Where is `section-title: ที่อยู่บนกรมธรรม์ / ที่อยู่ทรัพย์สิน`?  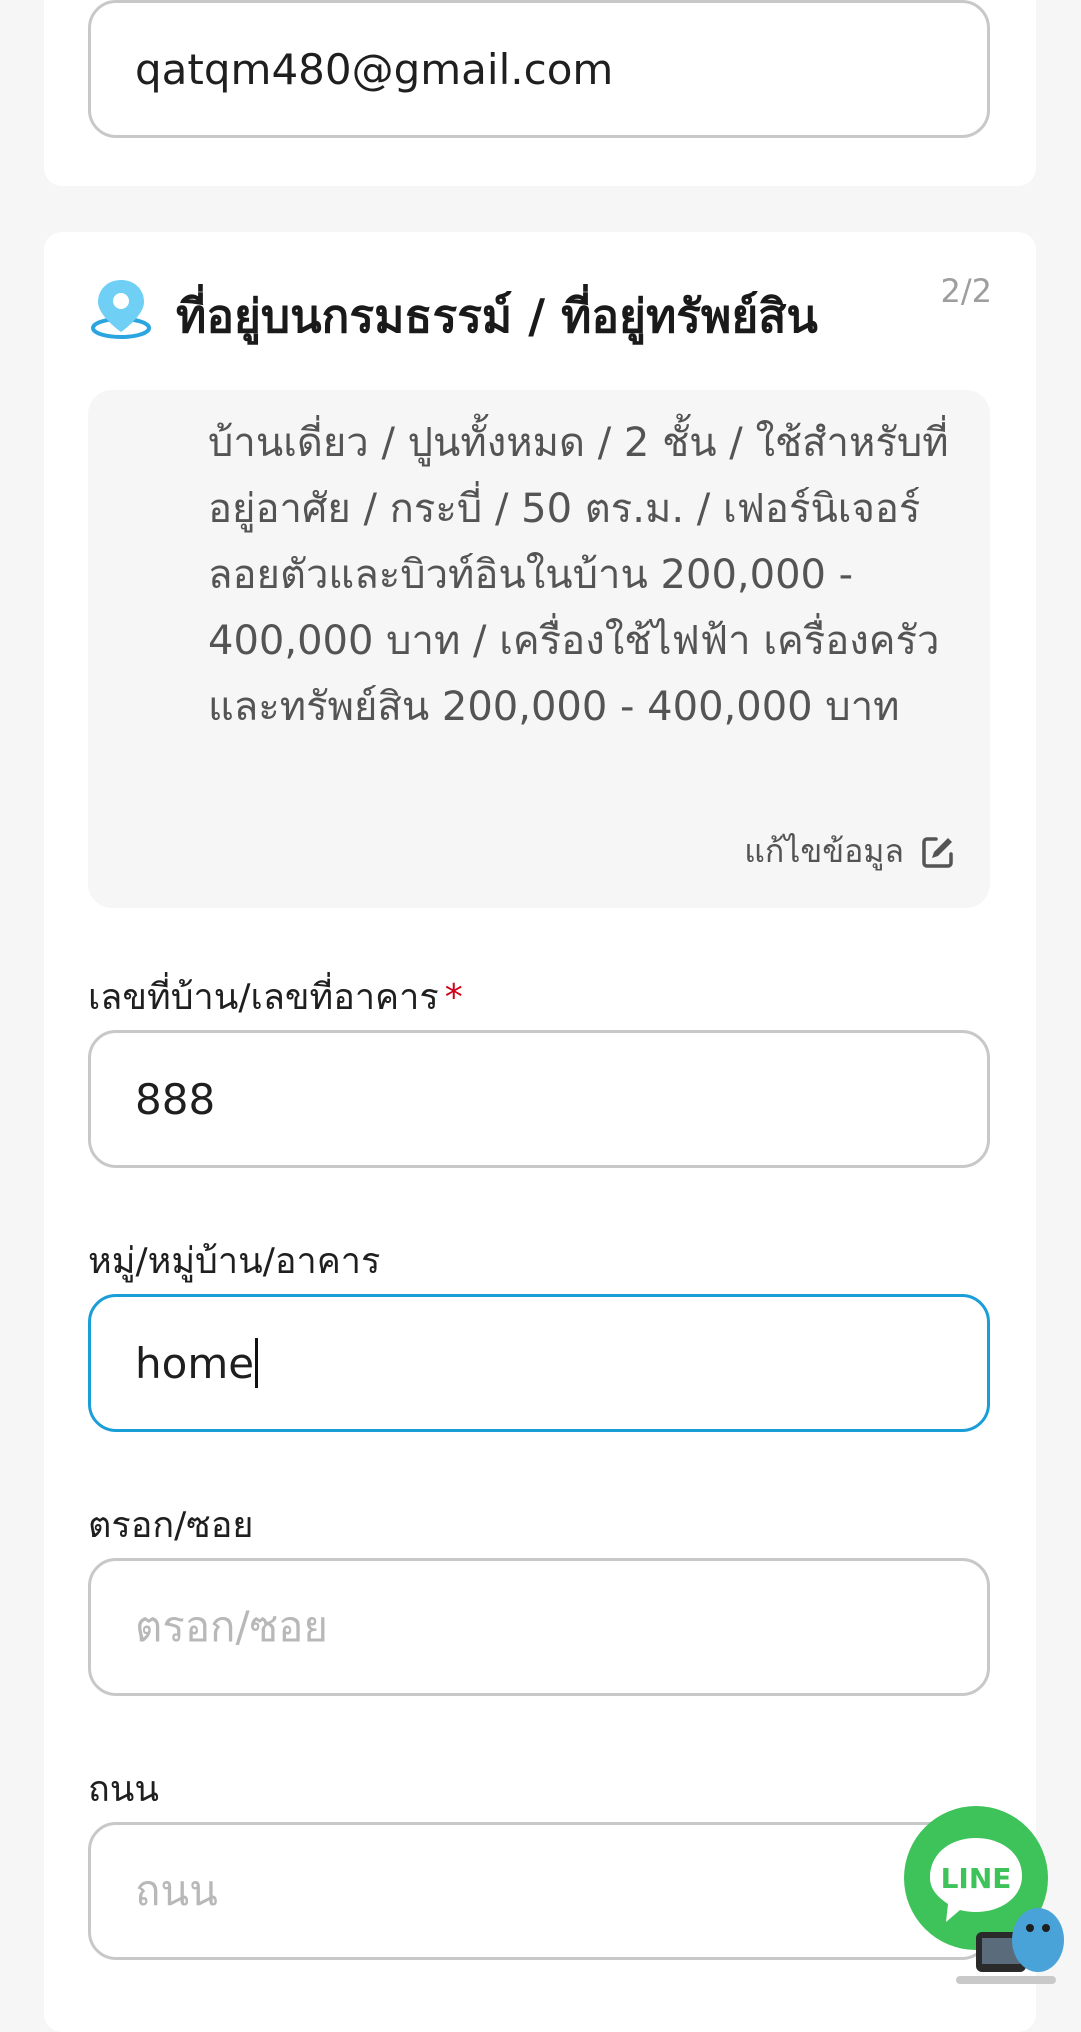
section-title: ที่อยู่บนกรมธรรม์ / ที่อยู่ทรัพย์สิน is located at coordinates (497, 316).